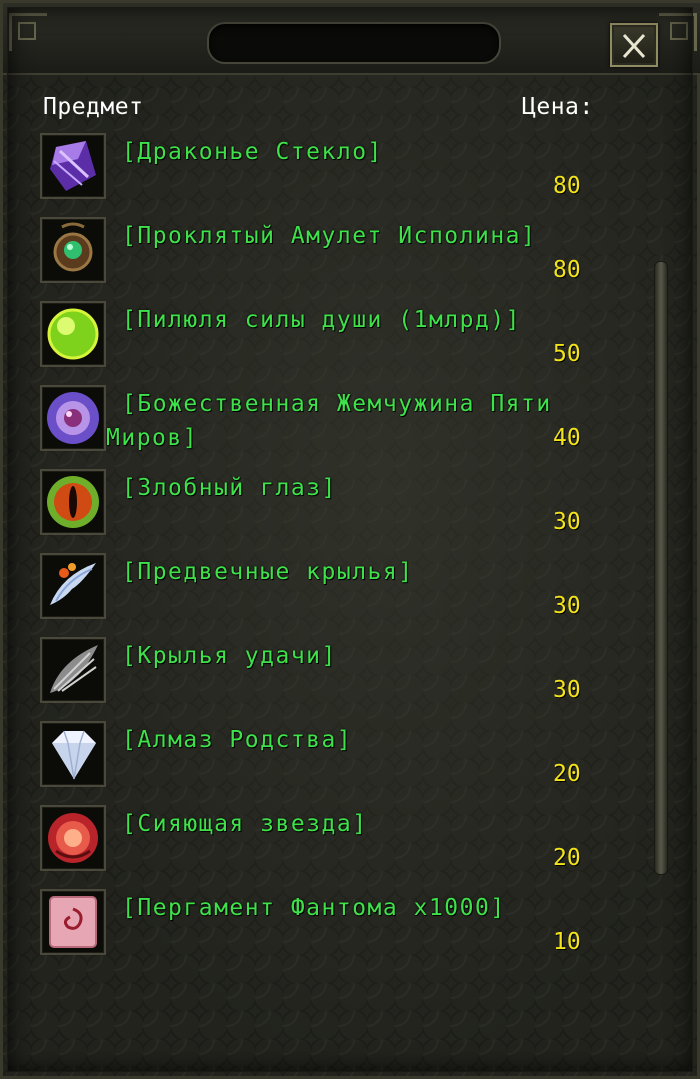 The height and width of the screenshot is (1079, 700). What do you see at coordinates (323, 931) in the screenshot?
I see `list-item: [Пергамент Фантома x1000] 10` at bounding box center [323, 931].